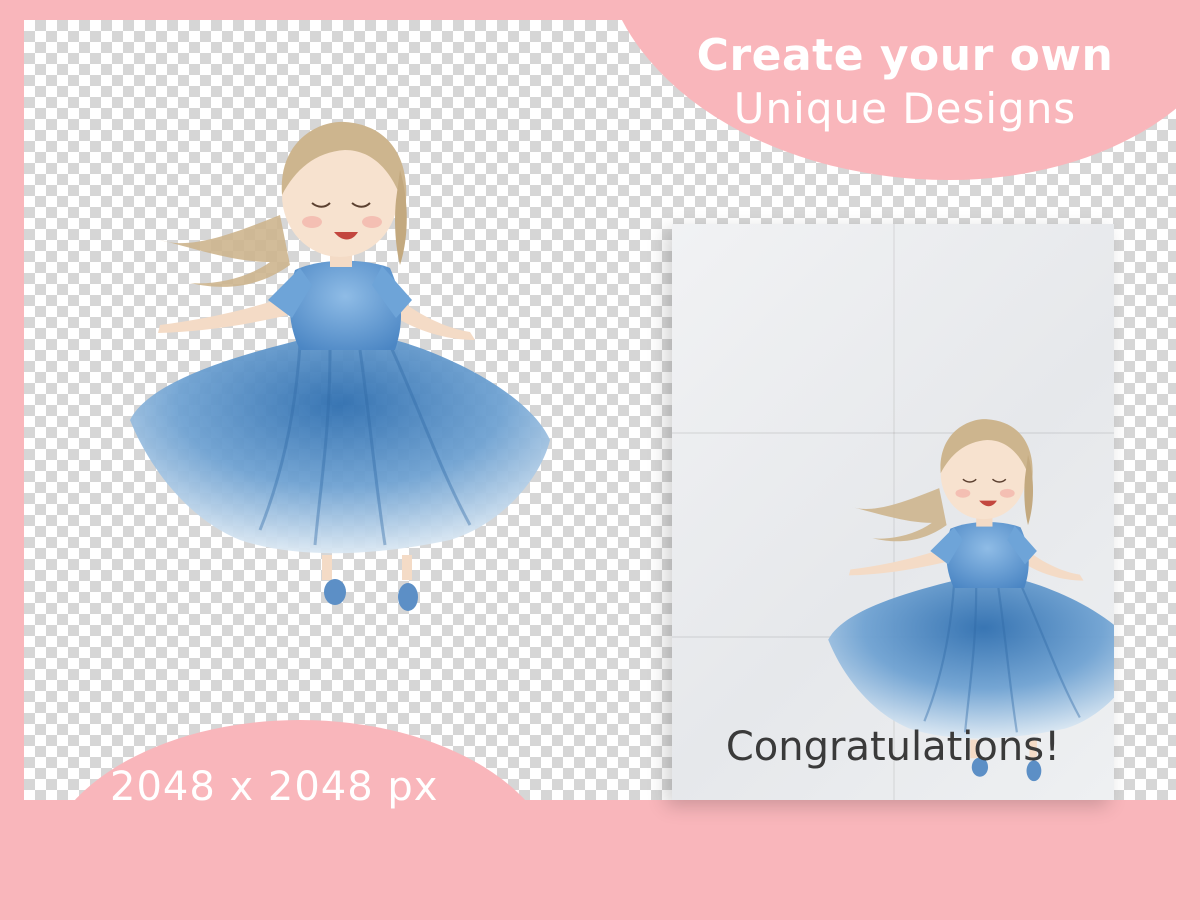 The width and height of the screenshot is (1200, 920). I want to click on headline-line-1: Create your own, so click(905, 55).